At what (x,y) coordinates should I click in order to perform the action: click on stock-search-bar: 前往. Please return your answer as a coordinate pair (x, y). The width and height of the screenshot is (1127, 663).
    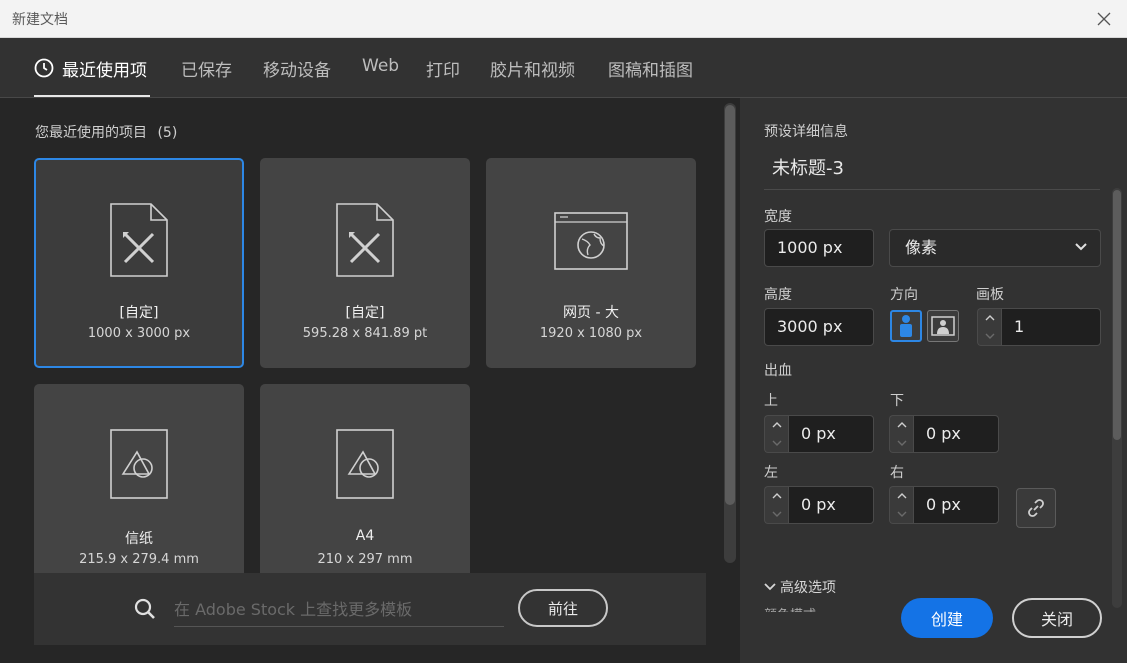
    Looking at the image, I should click on (370, 609).